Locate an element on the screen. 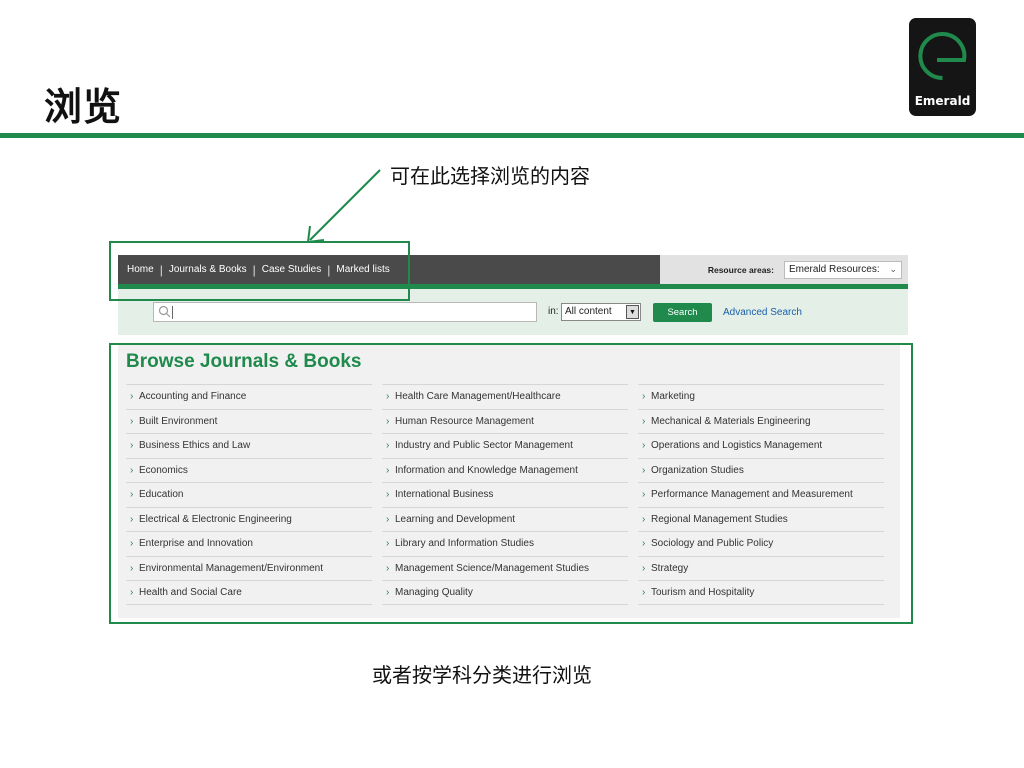 The width and height of the screenshot is (1024, 768). callout-arrow-icon is located at coordinates (343, 206).